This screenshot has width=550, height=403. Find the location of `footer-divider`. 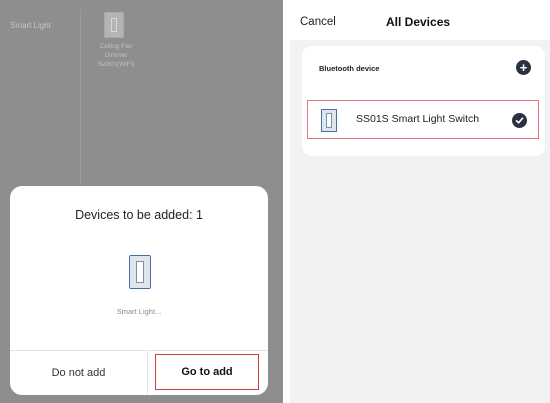

footer-divider is located at coordinates (147, 373).